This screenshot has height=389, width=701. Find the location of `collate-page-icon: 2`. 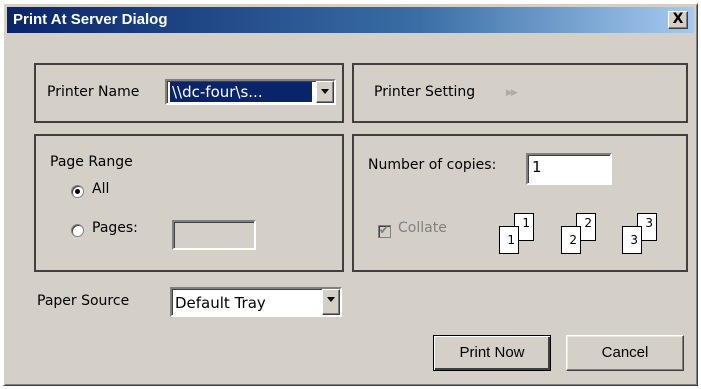

collate-page-icon: 2 is located at coordinates (571, 240).